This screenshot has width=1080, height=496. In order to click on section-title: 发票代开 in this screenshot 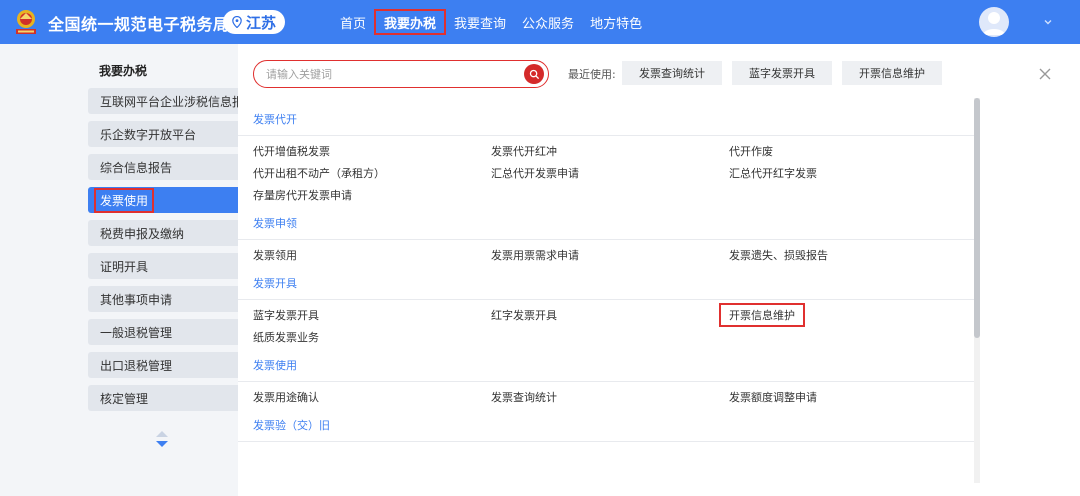, I will do `click(606, 121)`.